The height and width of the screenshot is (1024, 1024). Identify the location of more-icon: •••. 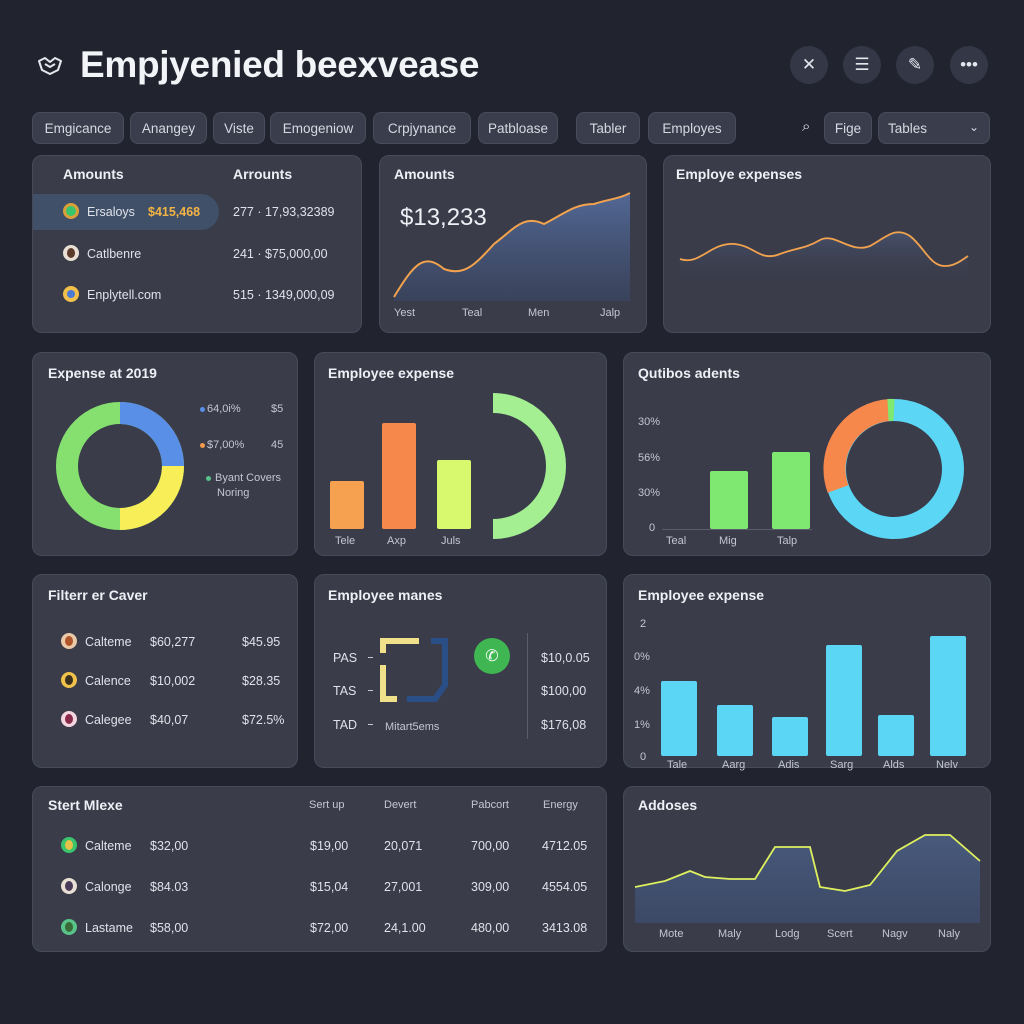
(969, 64).